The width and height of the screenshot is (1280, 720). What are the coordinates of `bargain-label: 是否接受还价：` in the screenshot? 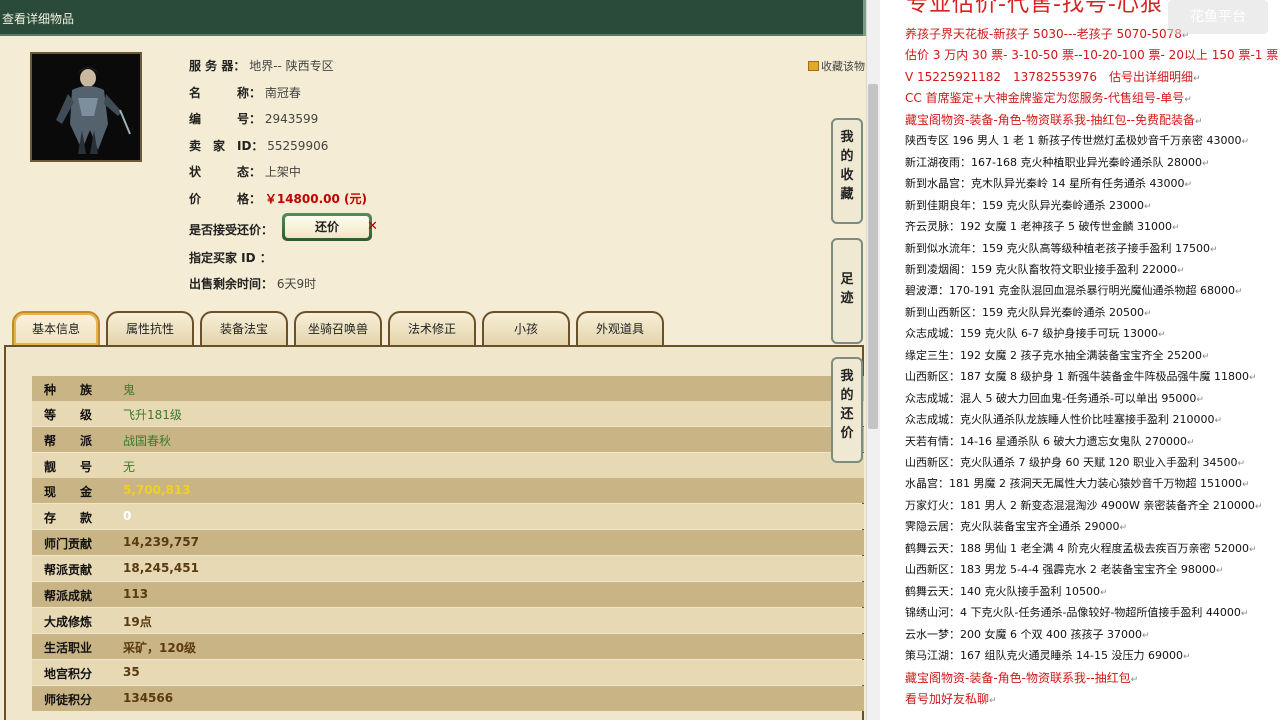 It's located at (231, 230).